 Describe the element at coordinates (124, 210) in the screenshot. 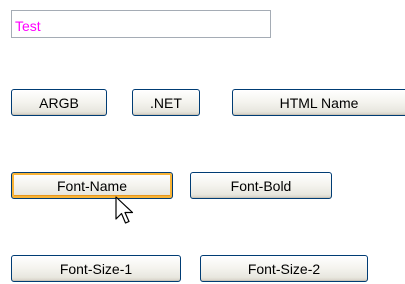

I see `arrow-pointer-icon` at that location.